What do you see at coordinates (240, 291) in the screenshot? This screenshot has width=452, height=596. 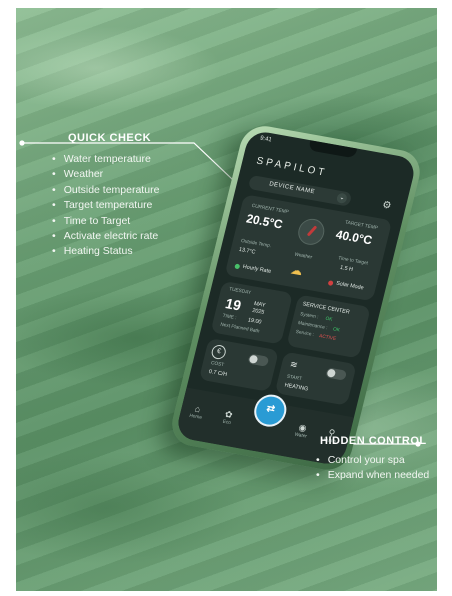 I see `day-name: TUESDAY` at bounding box center [240, 291].